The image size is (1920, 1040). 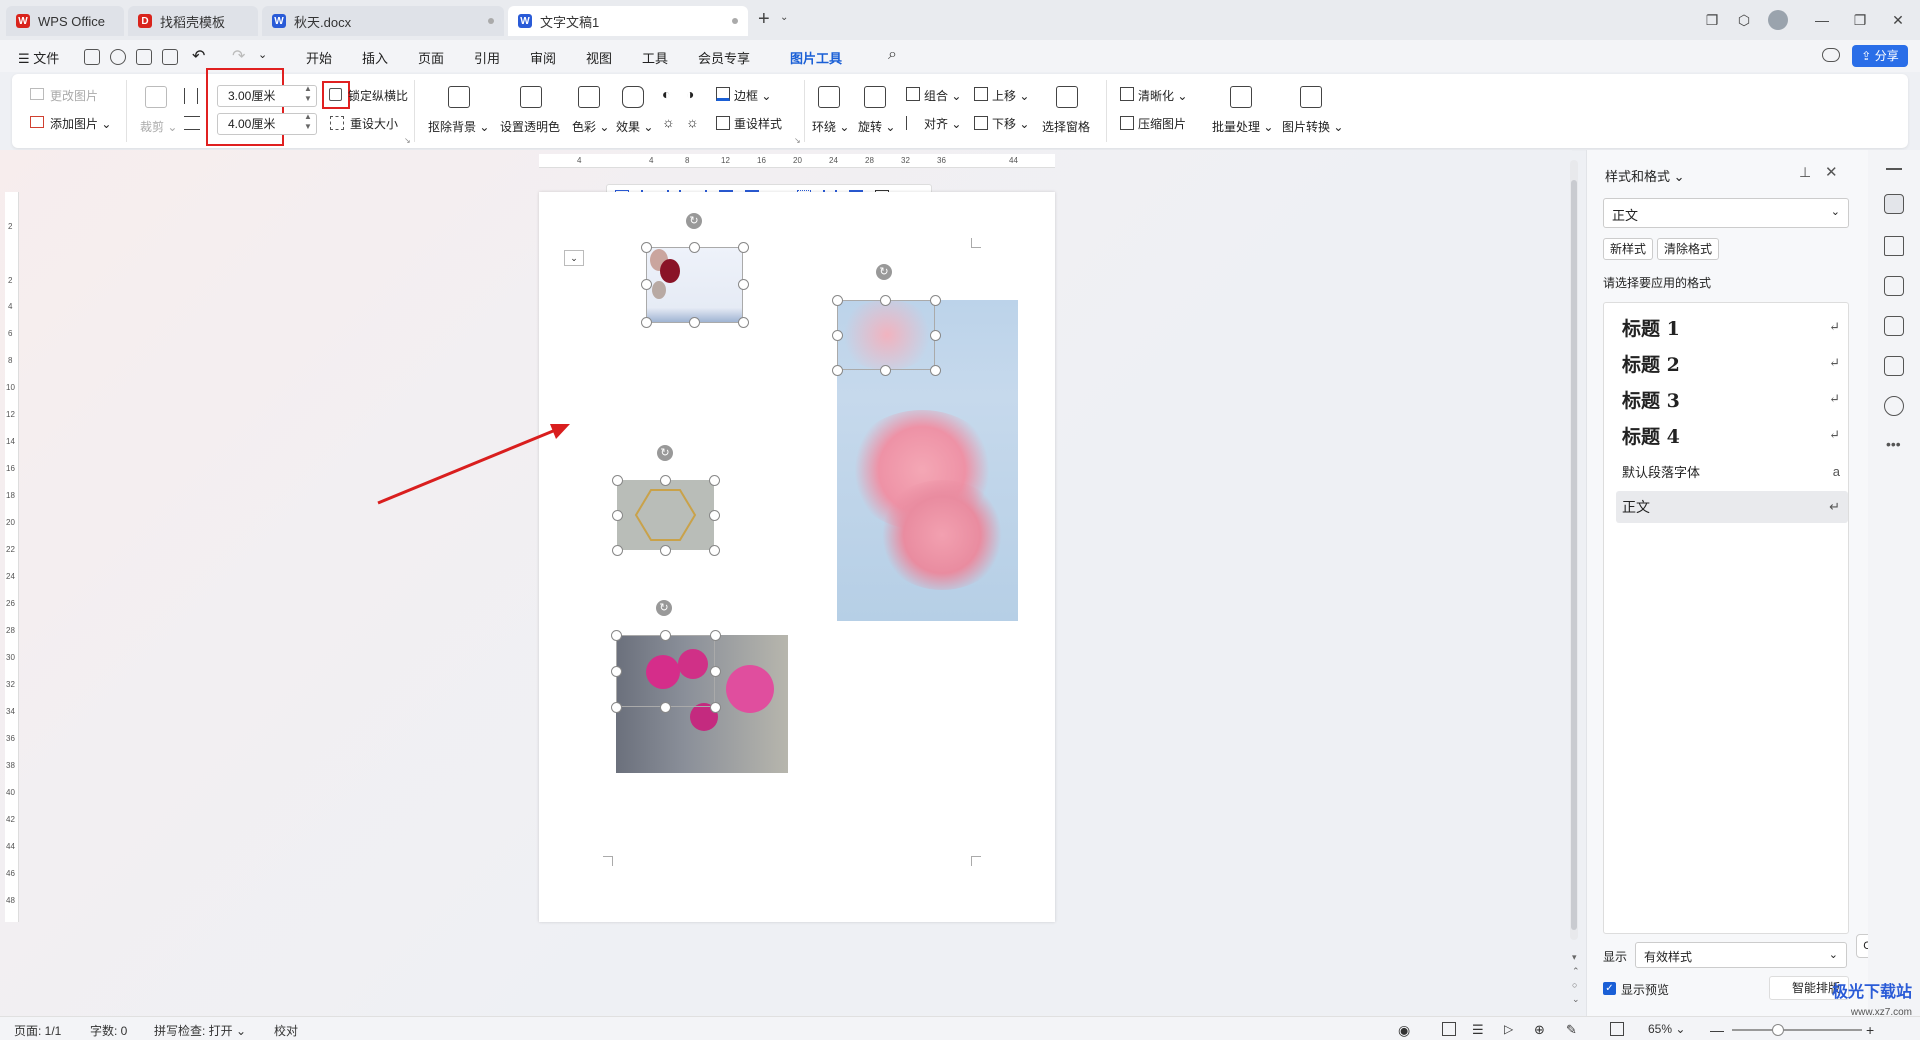 What do you see at coordinates (1645, 175) in the screenshot?
I see `pane-title: 样式和格式 ⌄` at bounding box center [1645, 175].